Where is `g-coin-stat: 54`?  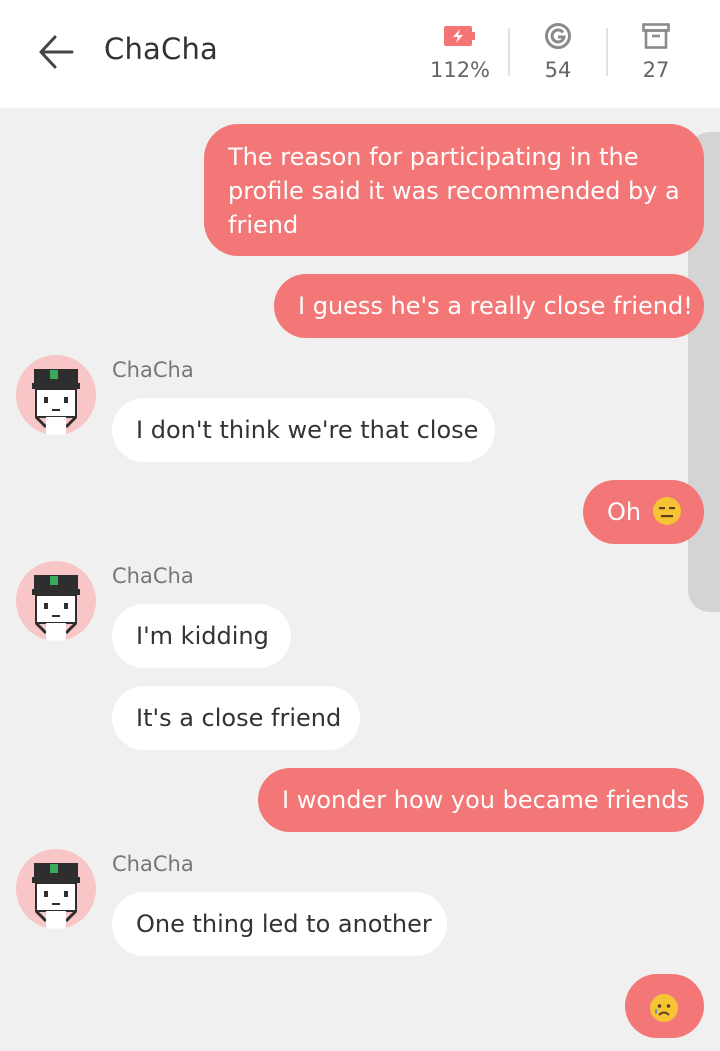
g-coin-stat: 54 is located at coordinates (558, 51).